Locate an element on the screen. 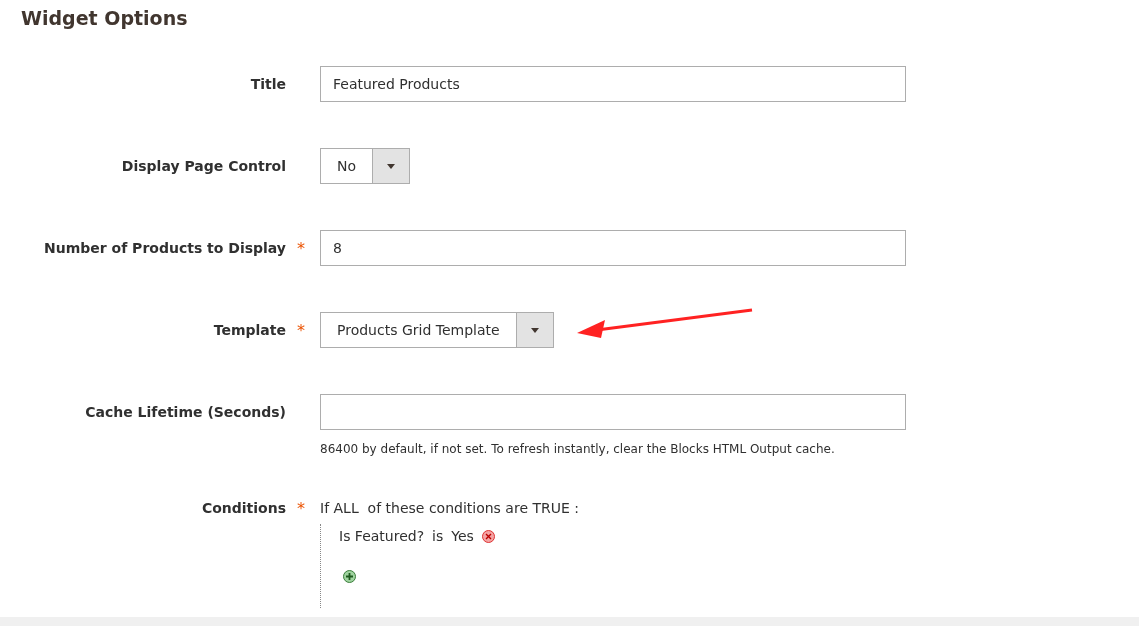 The image size is (1139, 626). value-link: TRUE is located at coordinates (551, 508).